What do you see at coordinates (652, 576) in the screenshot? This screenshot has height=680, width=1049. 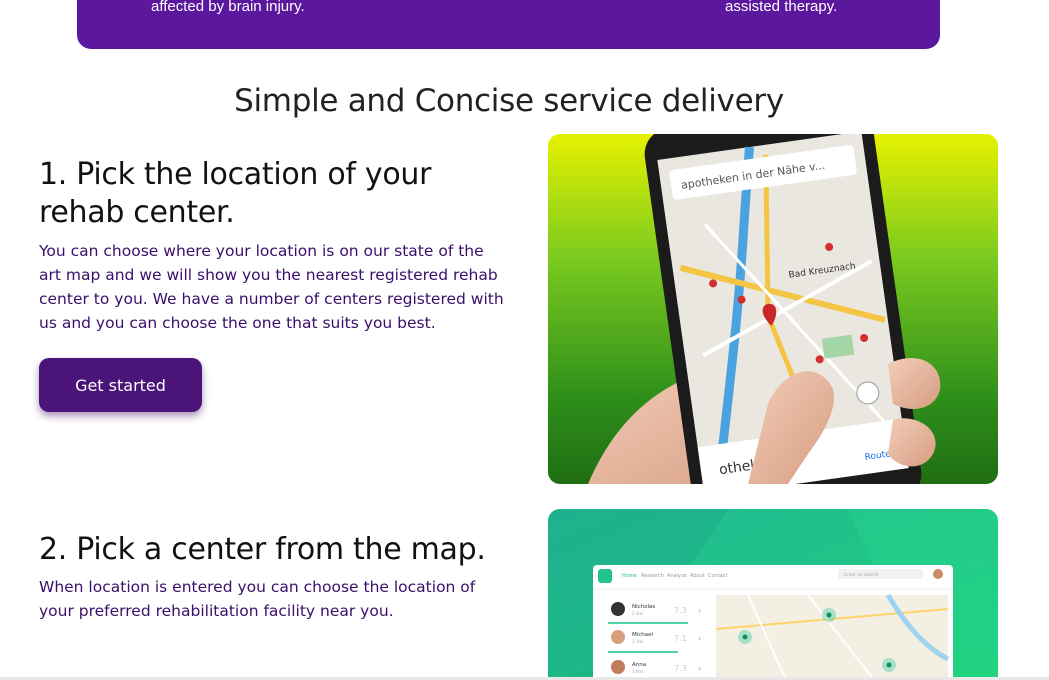 I see `mockup-nav-research: Research` at bounding box center [652, 576].